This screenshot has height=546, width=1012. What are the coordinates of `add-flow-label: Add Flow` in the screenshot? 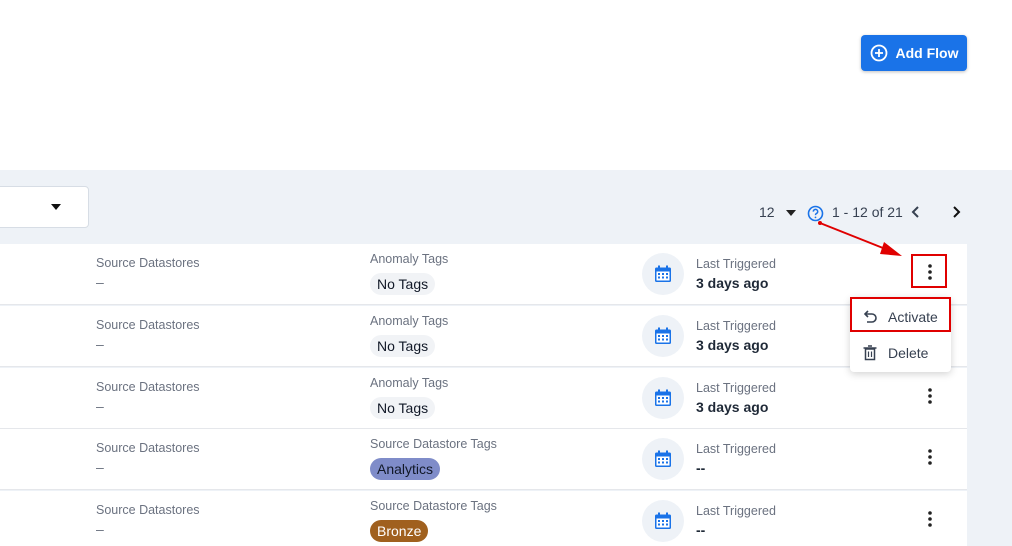 It's located at (927, 53).